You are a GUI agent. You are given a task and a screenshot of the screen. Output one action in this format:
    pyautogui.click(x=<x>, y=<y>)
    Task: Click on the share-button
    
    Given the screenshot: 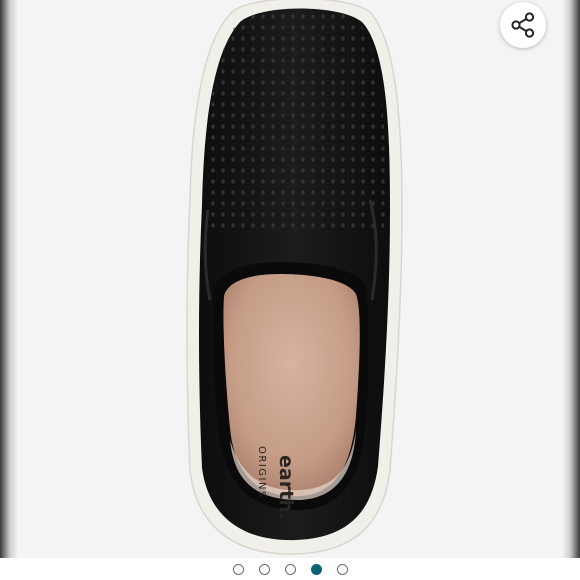 What is the action you would take?
    pyautogui.click(x=523, y=25)
    